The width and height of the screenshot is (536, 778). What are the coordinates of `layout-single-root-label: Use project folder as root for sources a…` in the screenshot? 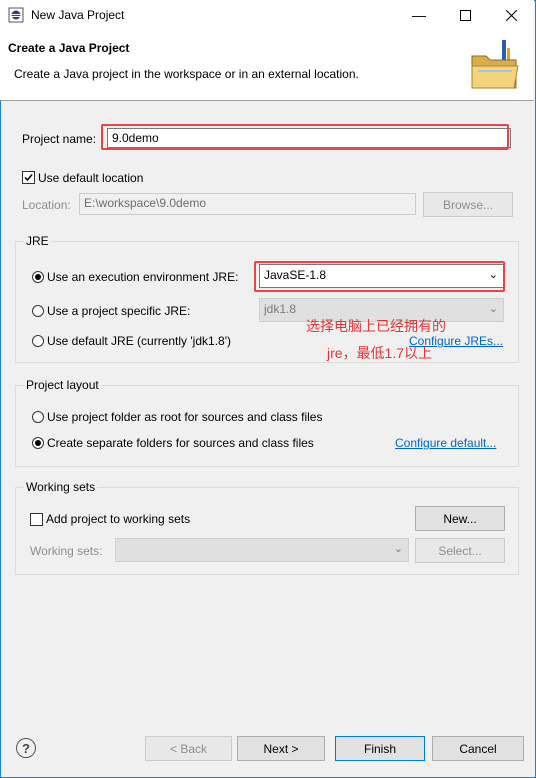 It's located at (185, 417).